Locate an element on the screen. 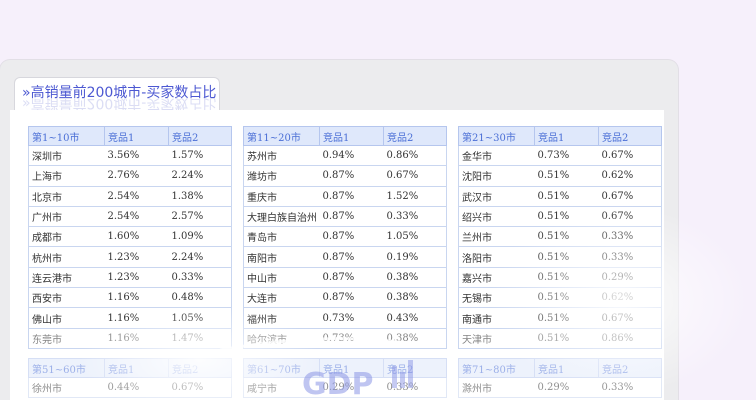  city-cell: 滁州市 is located at coordinates (496, 388).